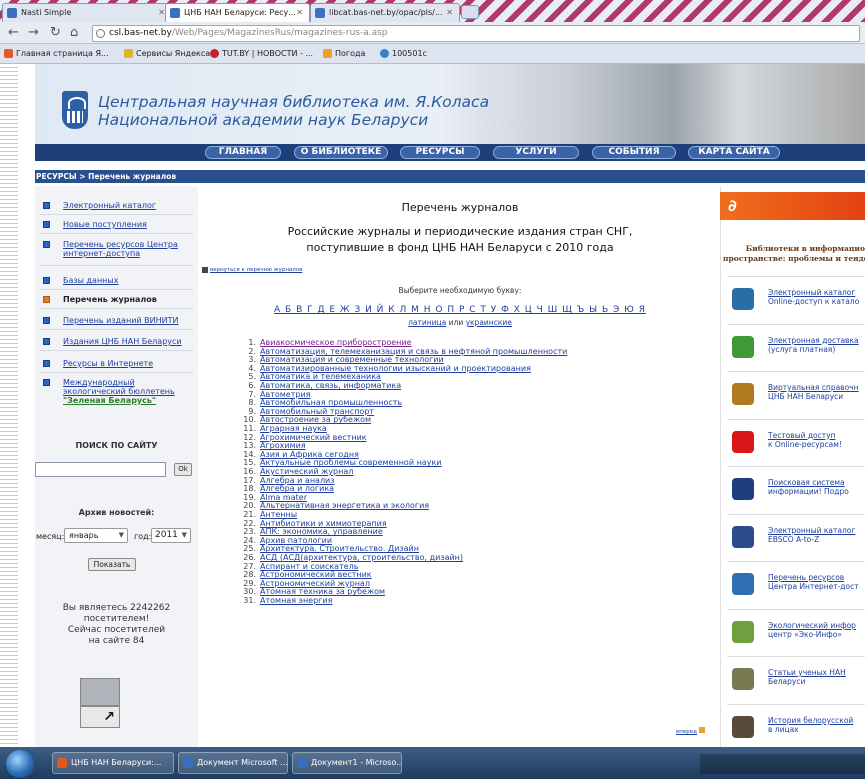  I want to click on latin-link: латиница, so click(427, 322).